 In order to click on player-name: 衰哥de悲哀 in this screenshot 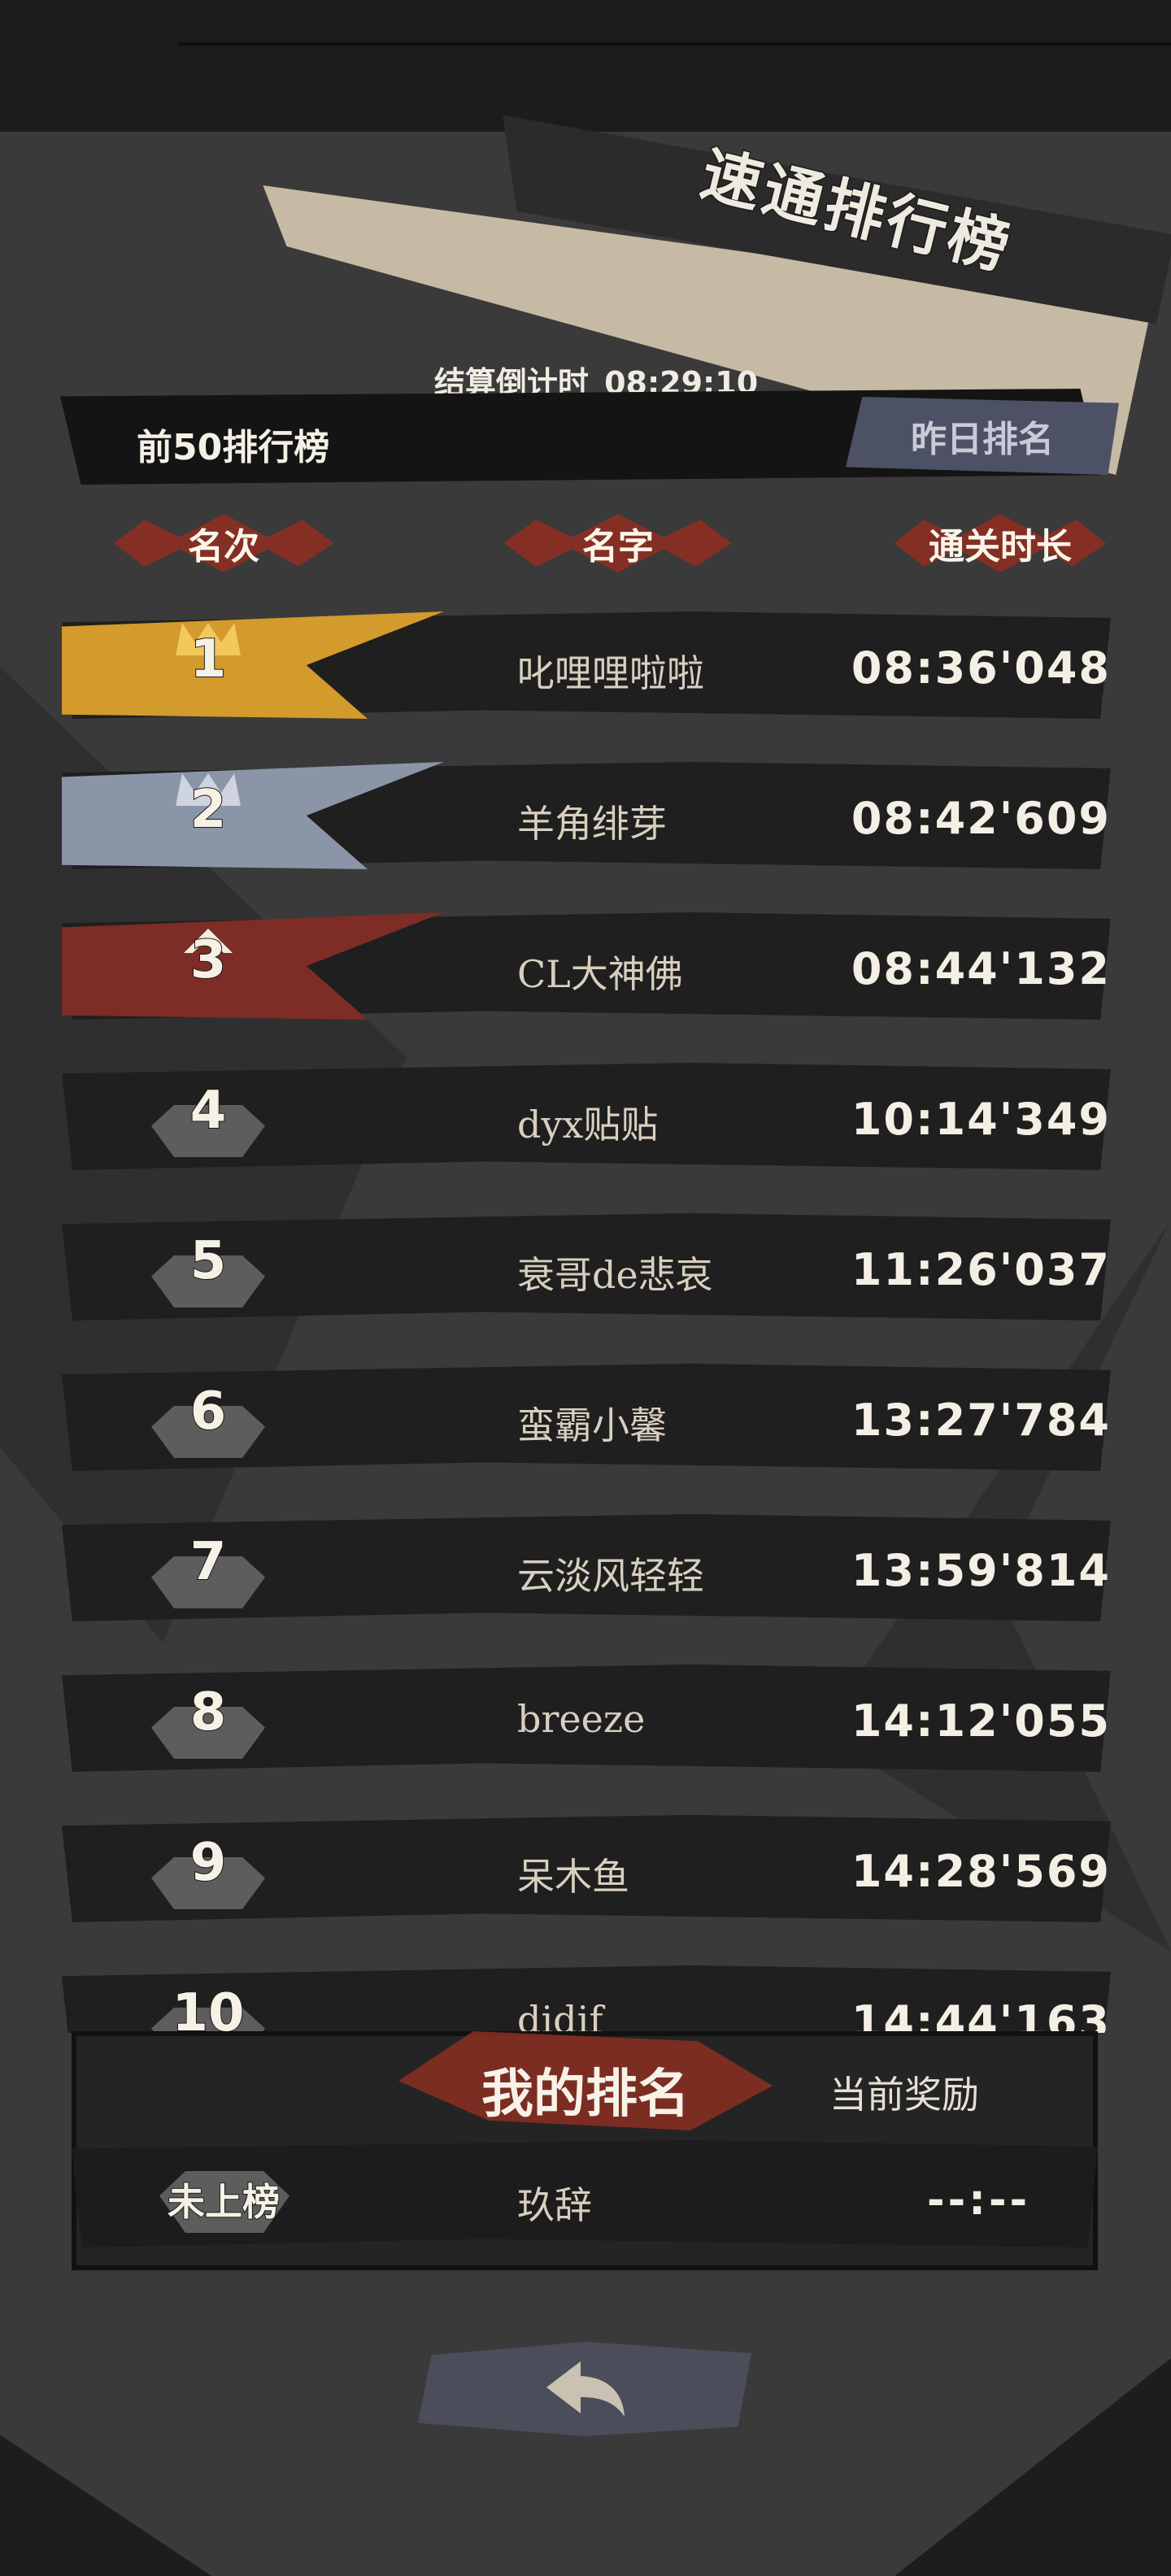, I will do `click(615, 1275)`.